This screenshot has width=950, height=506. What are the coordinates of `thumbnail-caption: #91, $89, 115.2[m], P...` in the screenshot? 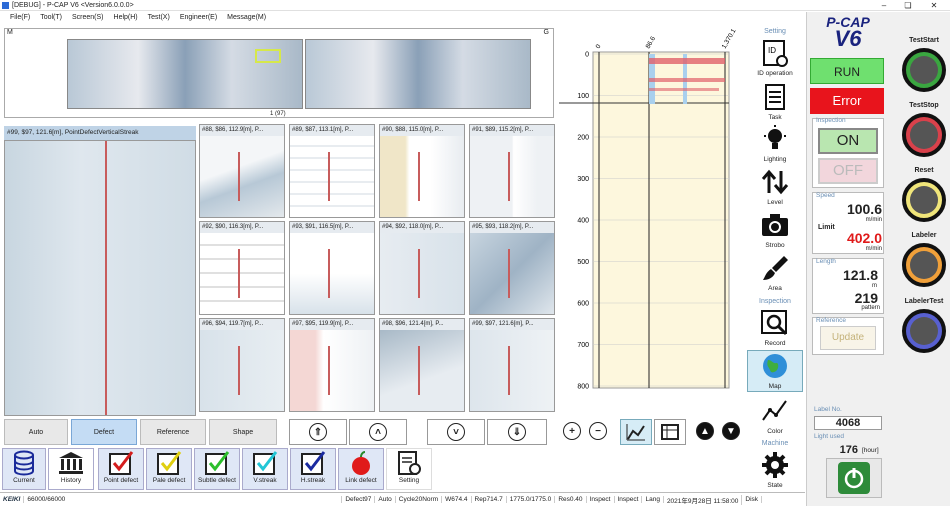 It's located at (512, 130).